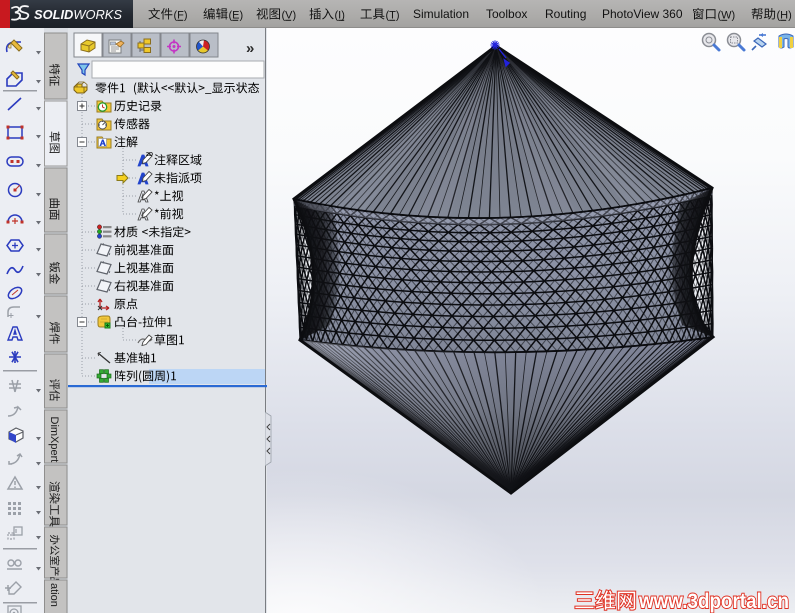 This screenshot has width=795, height=613. What do you see at coordinates (54, 595) in the screenshot?
I see `svg-text: ation` at bounding box center [54, 595].